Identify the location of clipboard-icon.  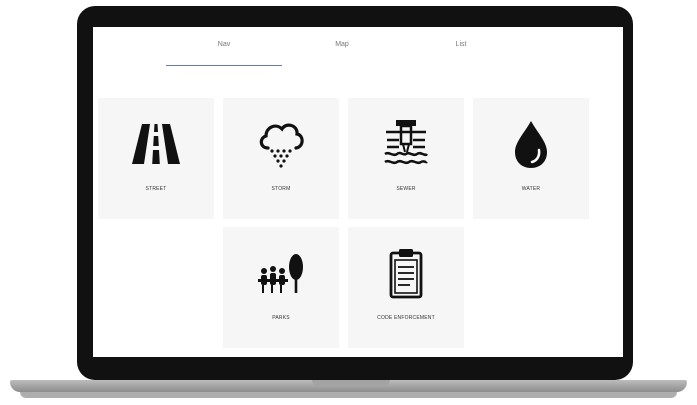
(406, 274).